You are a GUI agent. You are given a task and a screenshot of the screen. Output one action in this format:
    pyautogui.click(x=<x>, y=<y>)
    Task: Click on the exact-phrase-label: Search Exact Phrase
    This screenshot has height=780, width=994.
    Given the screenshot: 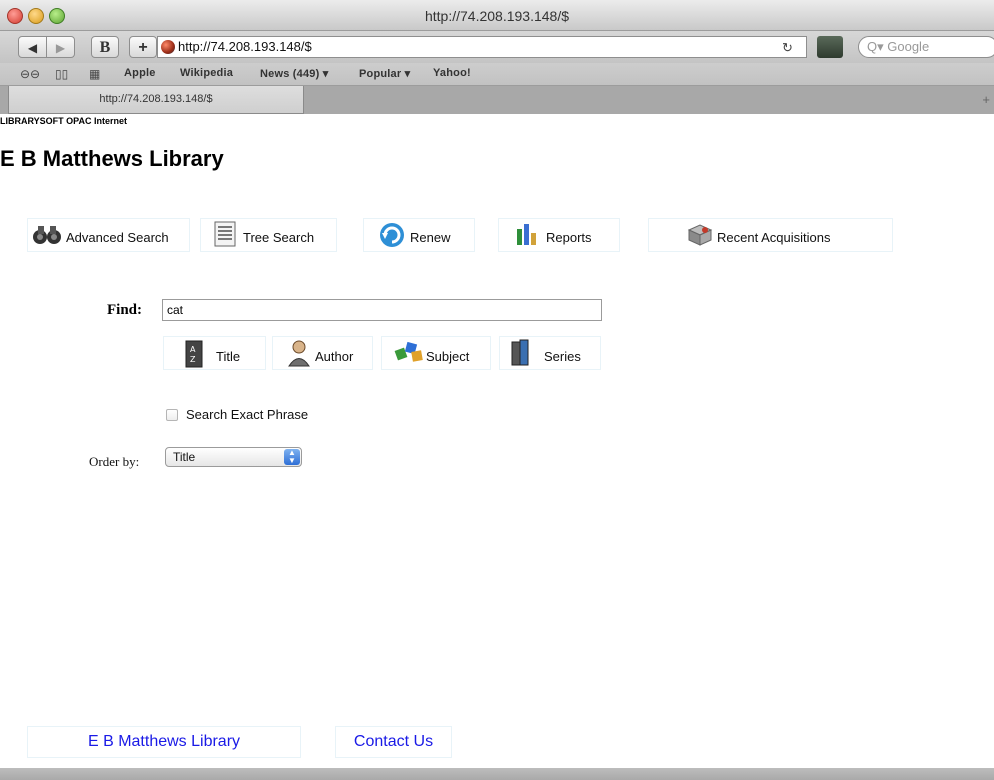 What is the action you would take?
    pyautogui.click(x=247, y=414)
    